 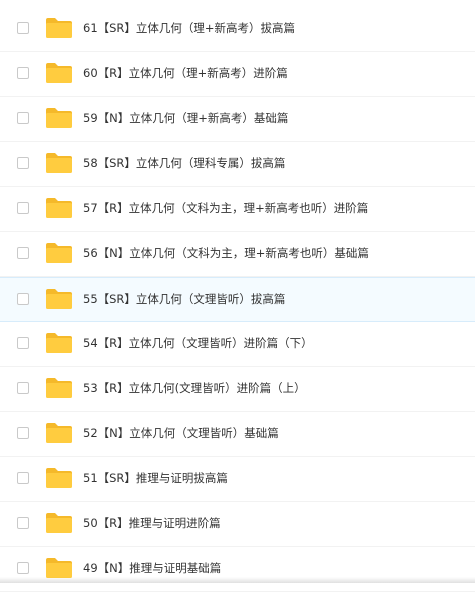 What do you see at coordinates (184, 299) in the screenshot?
I see `file-name: 55【SR】立体几何（文理皆听）拔高篇` at bounding box center [184, 299].